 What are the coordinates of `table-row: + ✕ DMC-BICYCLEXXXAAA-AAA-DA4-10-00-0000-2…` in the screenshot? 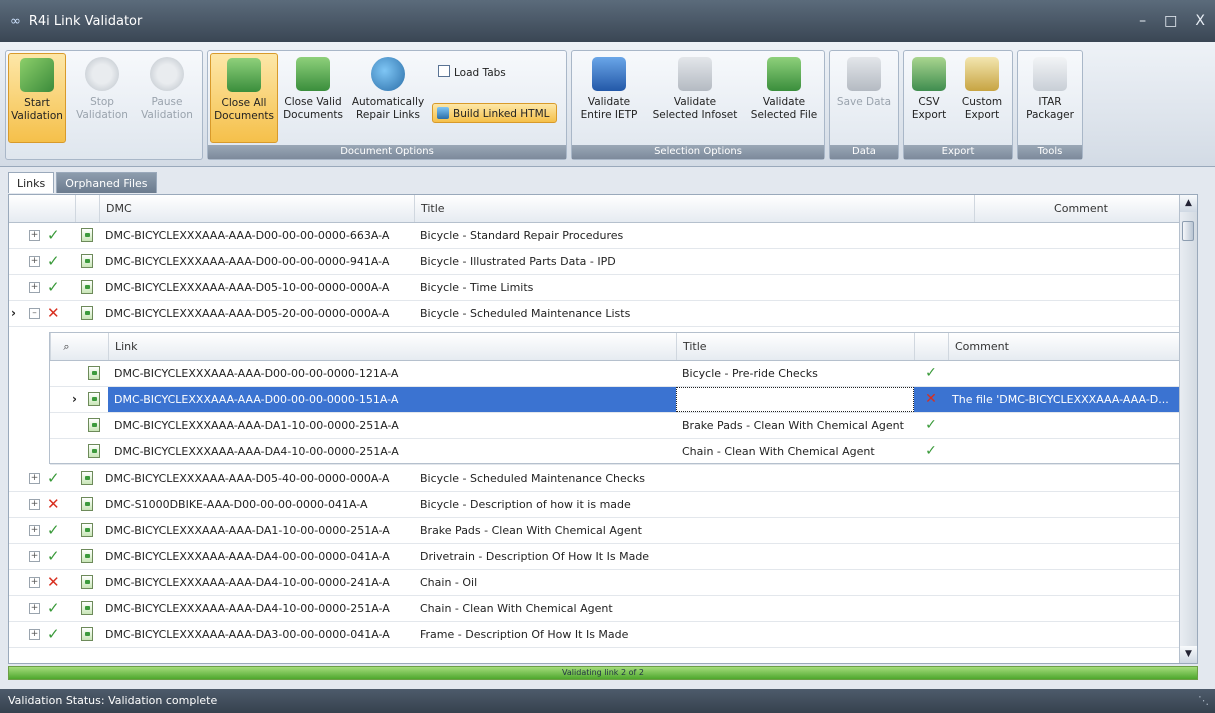 It's located at (595, 583).